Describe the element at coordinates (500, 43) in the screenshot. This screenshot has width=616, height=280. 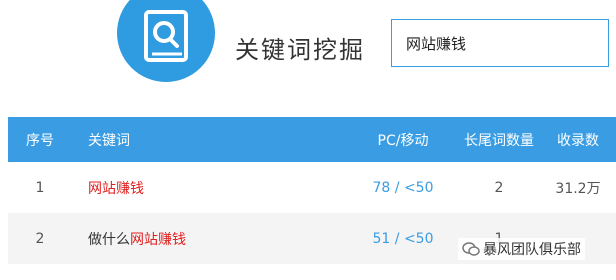
I see `search-input` at that location.